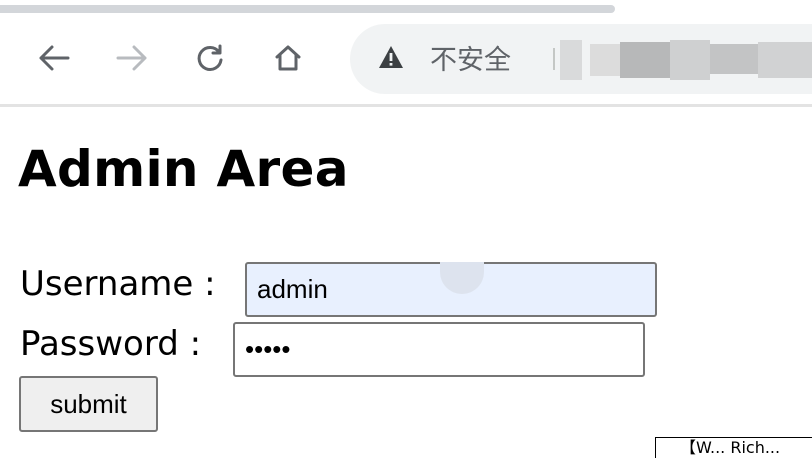  I want to click on warning-triangle-icon, so click(391, 57).